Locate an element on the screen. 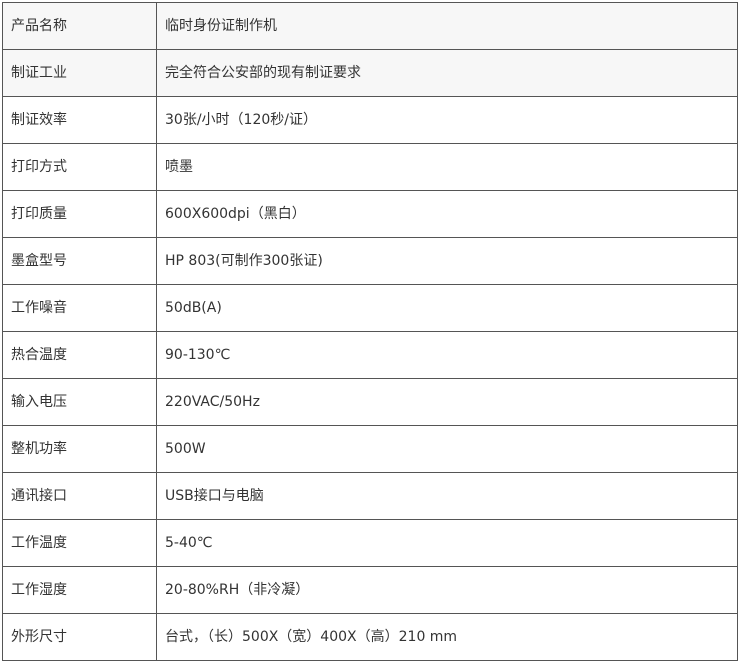 The image size is (740, 662). row-label: 工作温度 is located at coordinates (79, 543).